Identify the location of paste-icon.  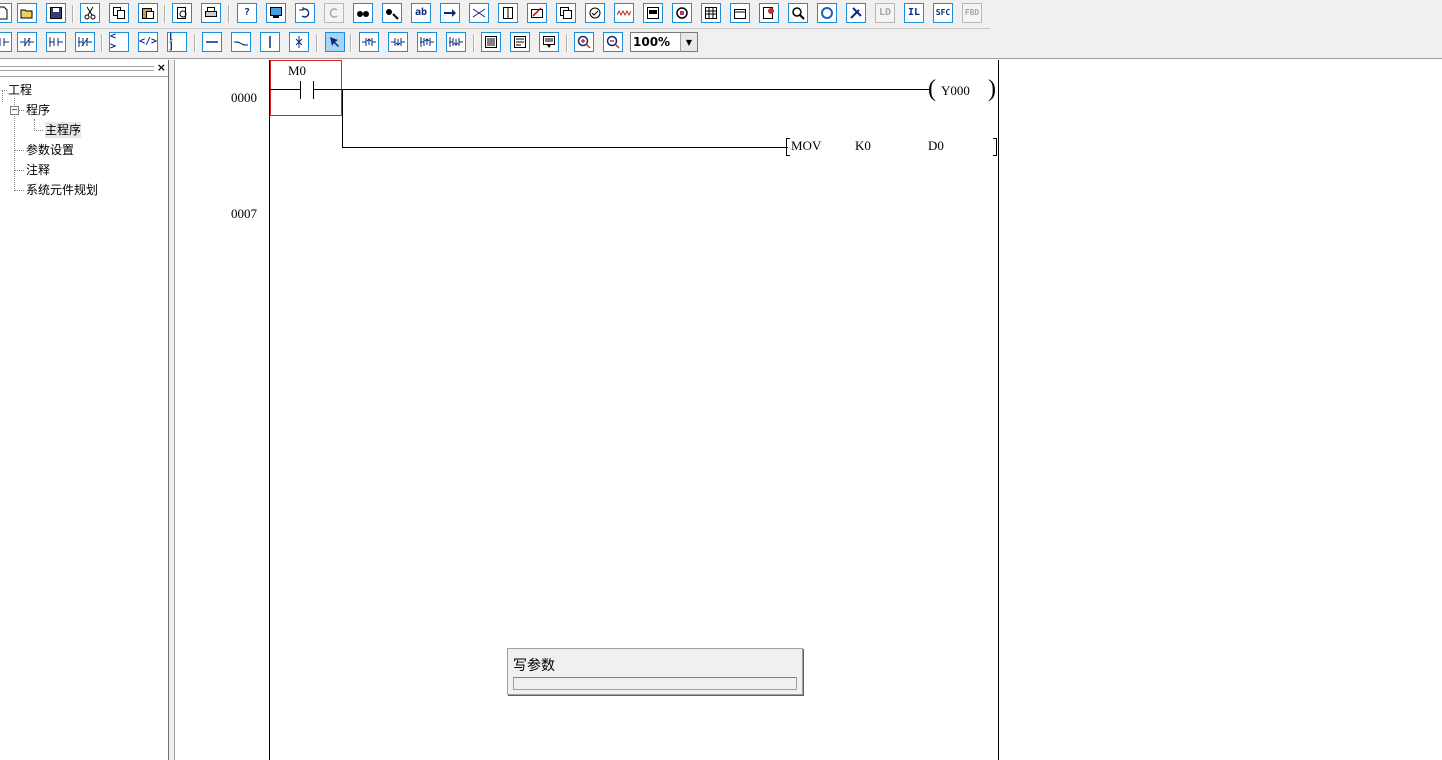
(148, 13).